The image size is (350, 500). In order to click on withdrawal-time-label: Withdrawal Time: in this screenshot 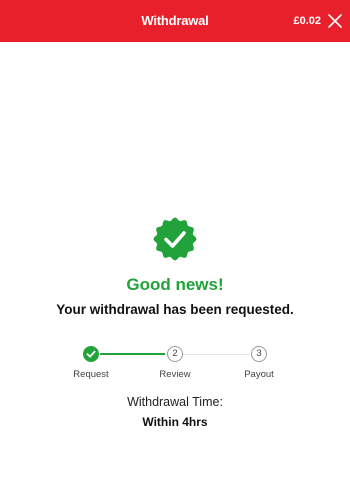, I will do `click(175, 402)`.